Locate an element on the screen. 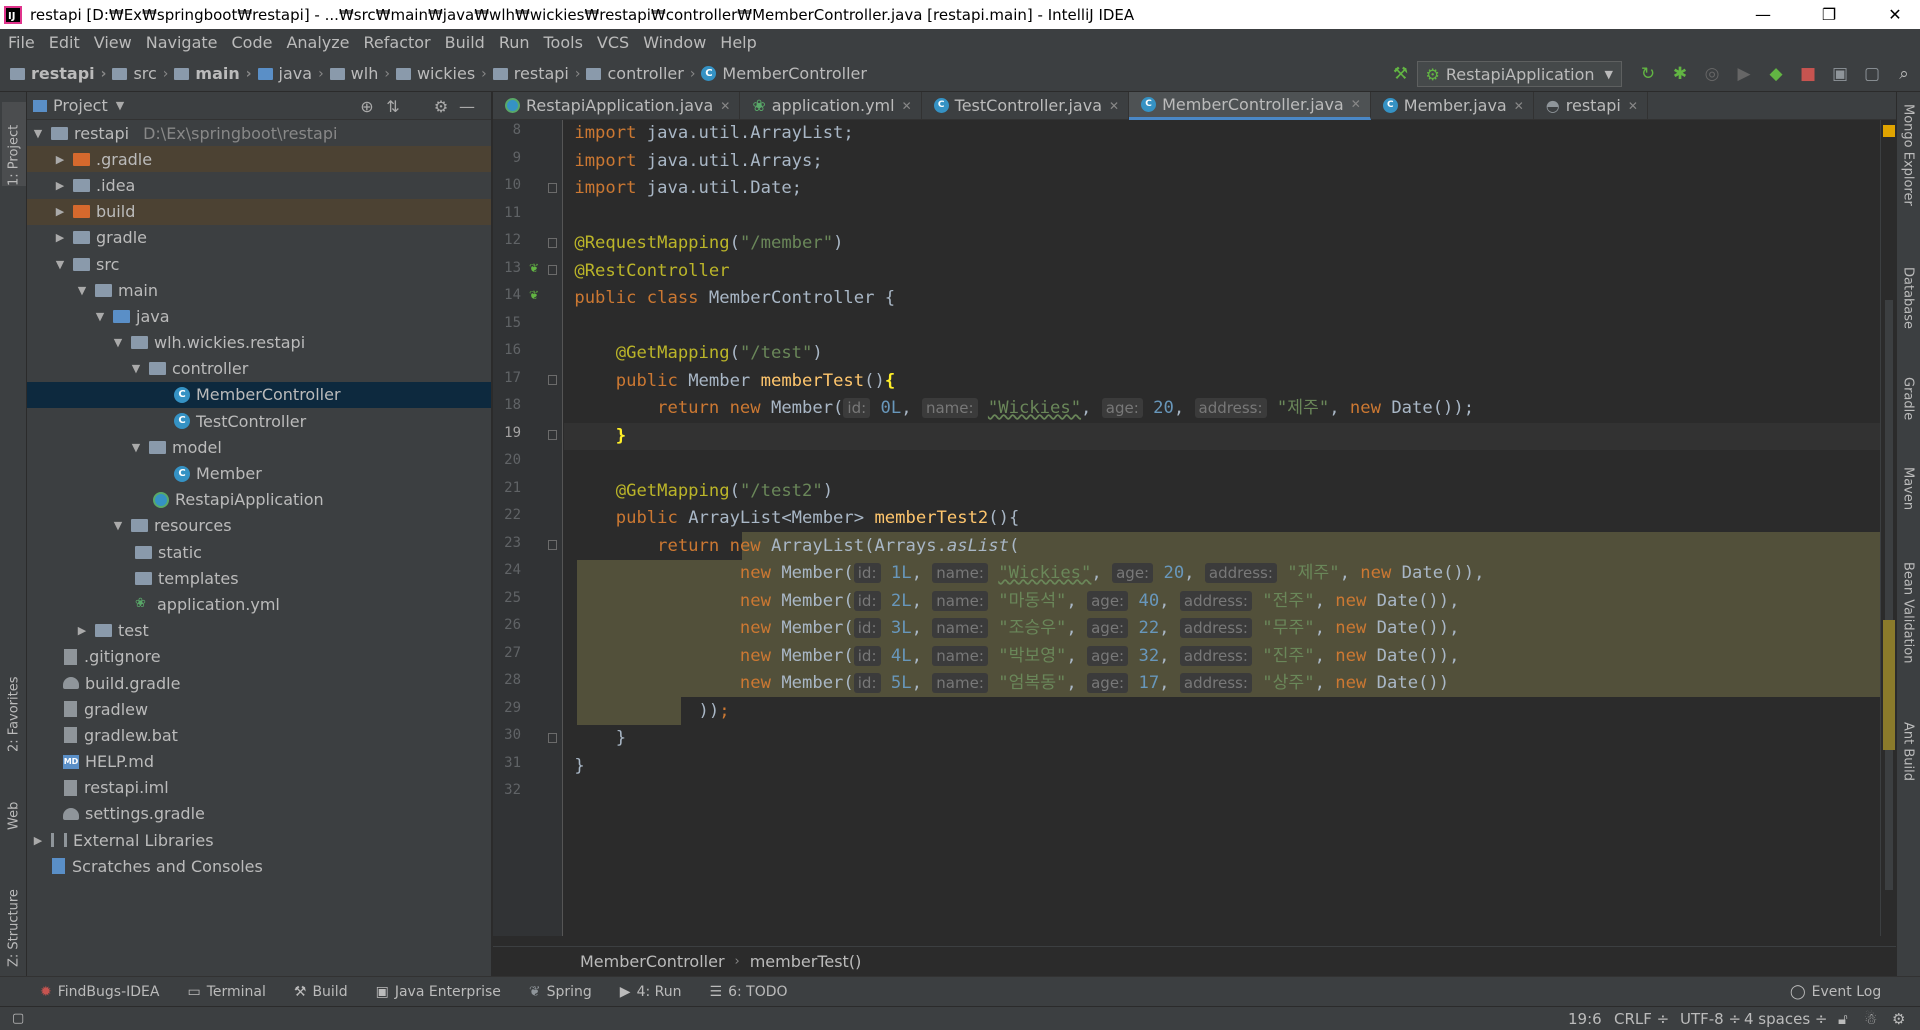  nav-crumb-membercontroller: C MemberController is located at coordinates (784, 73).